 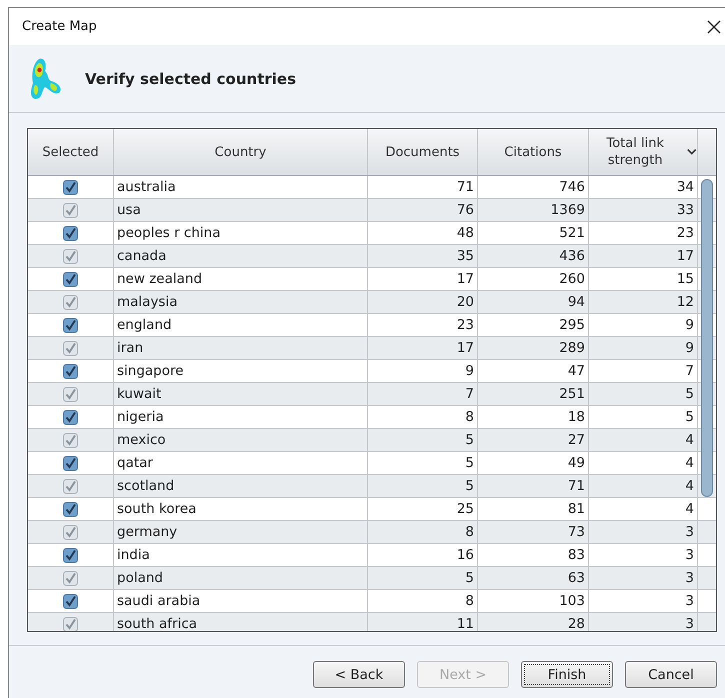 What do you see at coordinates (241, 555) in the screenshot?
I see `table-cell: india` at bounding box center [241, 555].